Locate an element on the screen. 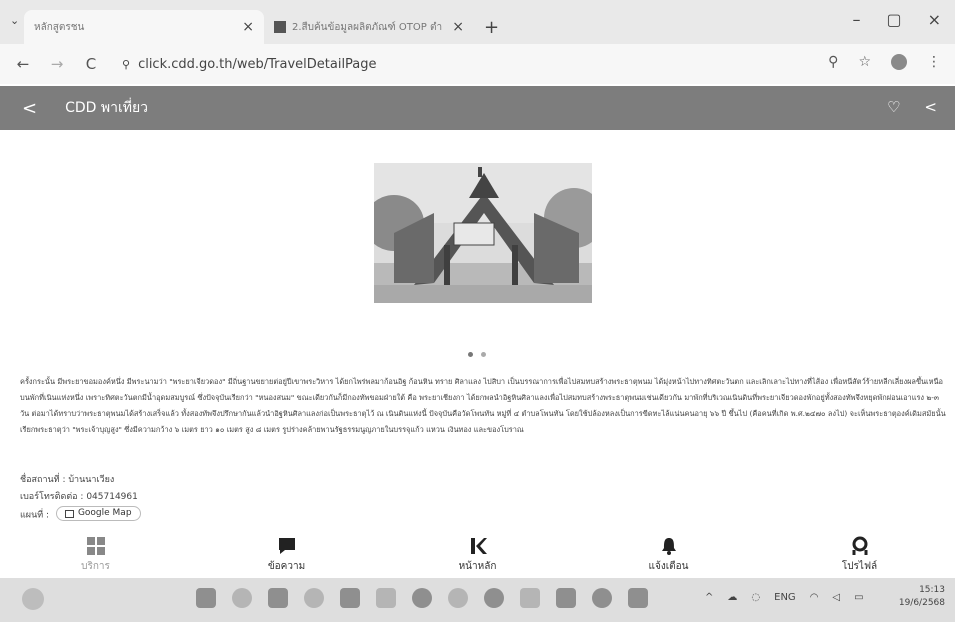 This screenshot has height=622, width=955. temple-gate-photo is located at coordinates (483, 233).